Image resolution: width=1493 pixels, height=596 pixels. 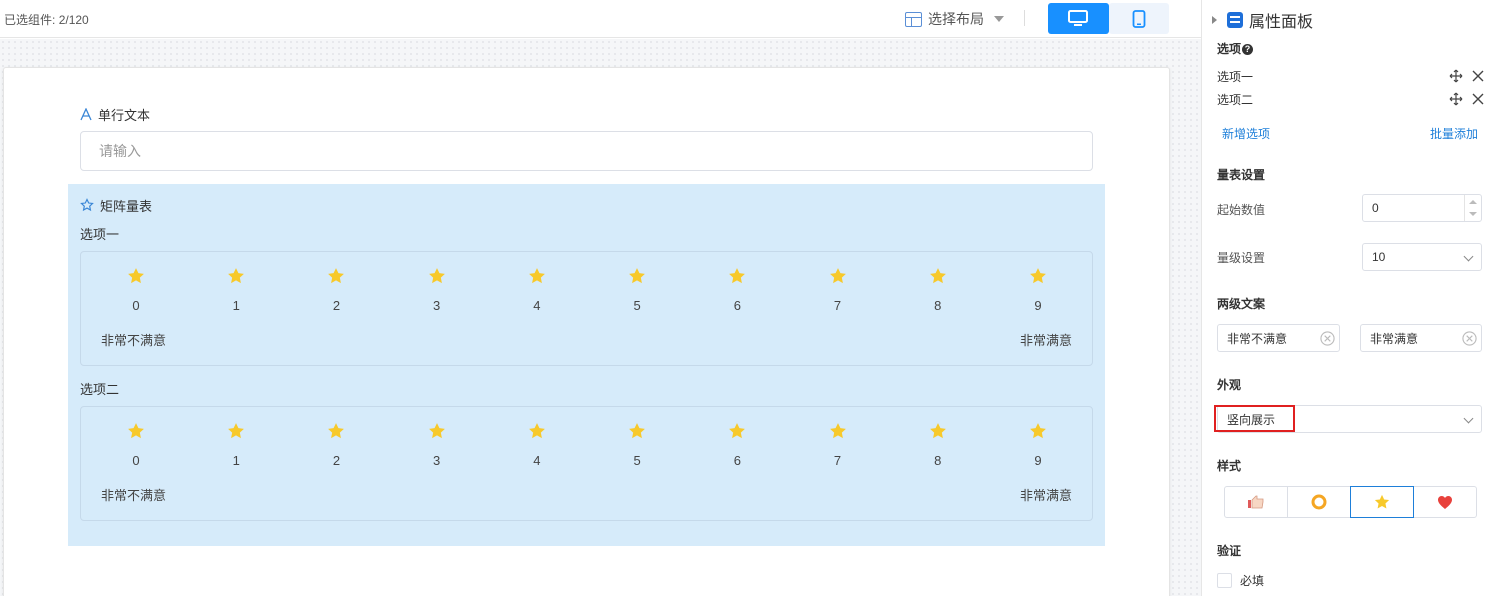 What do you see at coordinates (537, 305) in the screenshot?
I see `scale-value: 4` at bounding box center [537, 305].